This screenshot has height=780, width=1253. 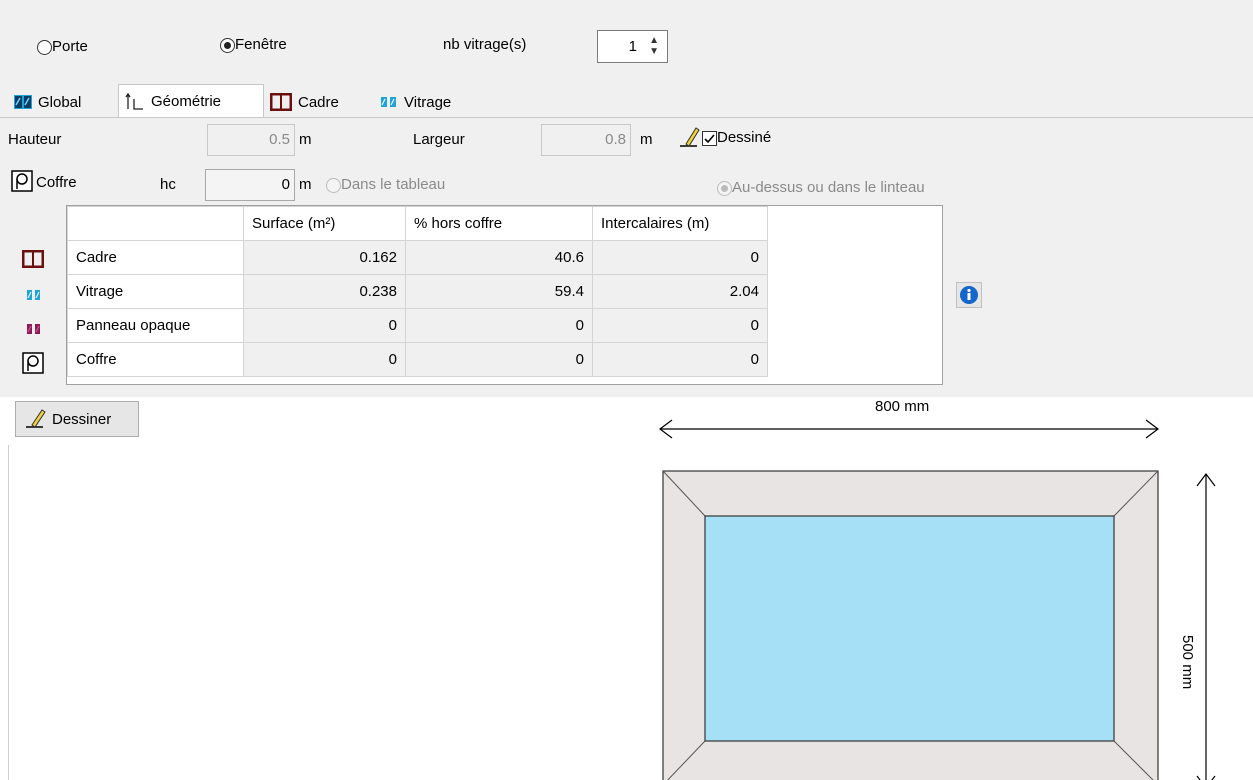 What do you see at coordinates (680, 223) in the screenshot?
I see `table-header-intercalaires: Intercalaires (m)` at bounding box center [680, 223].